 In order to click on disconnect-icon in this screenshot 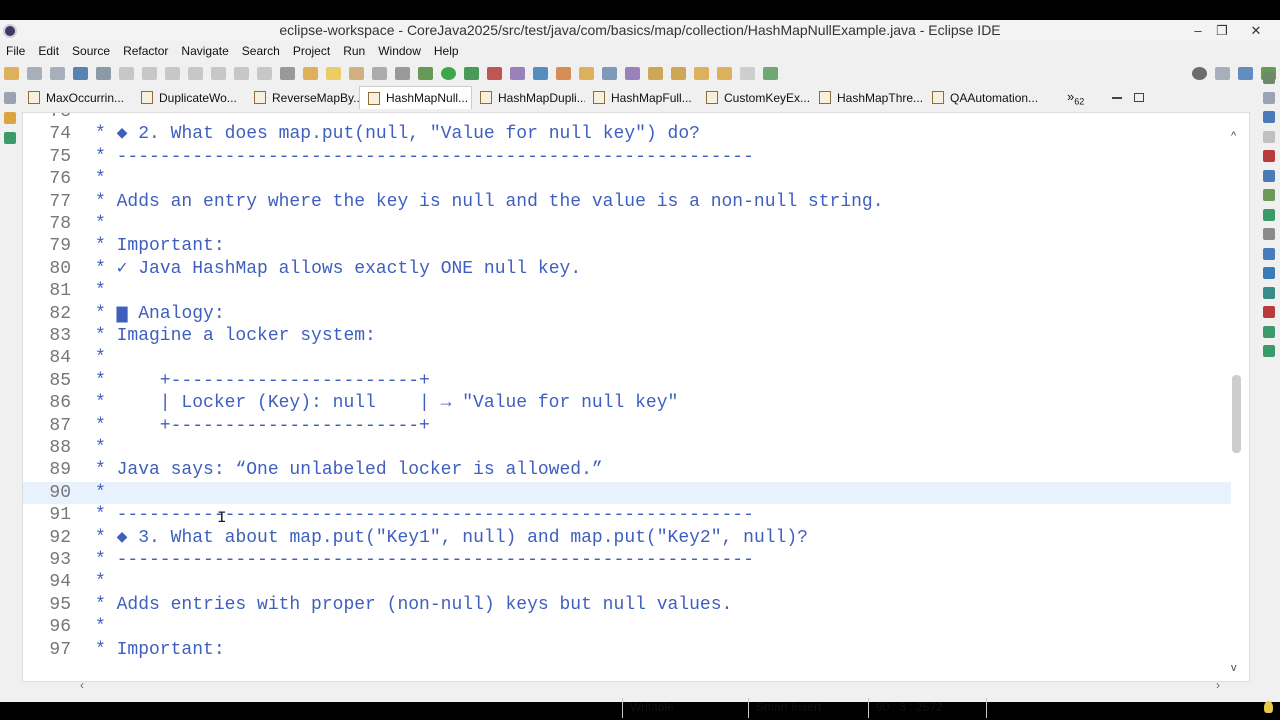, I will do `click(195, 73)`.